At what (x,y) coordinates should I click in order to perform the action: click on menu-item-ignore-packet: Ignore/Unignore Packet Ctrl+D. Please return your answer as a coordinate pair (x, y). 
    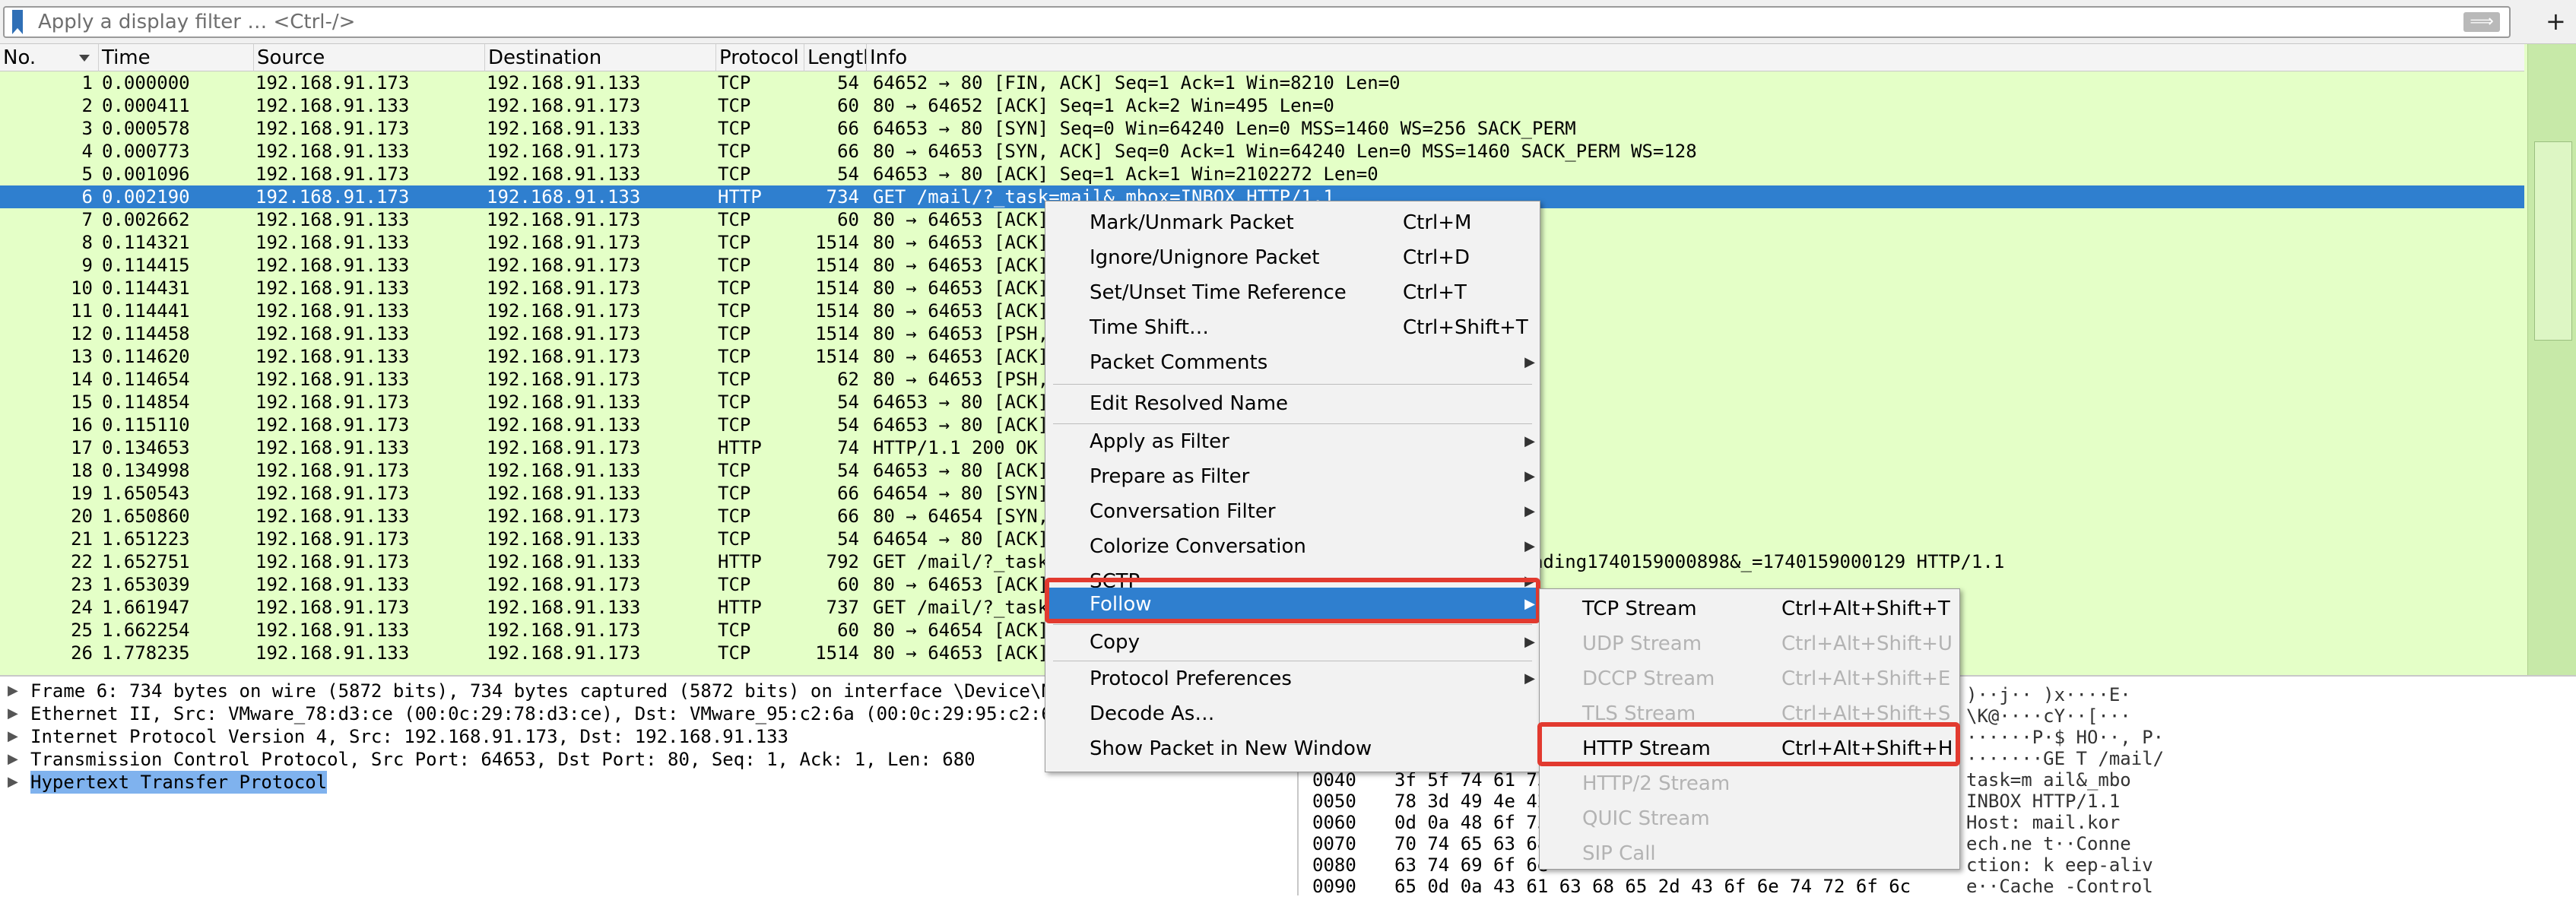
    Looking at the image, I should click on (1293, 257).